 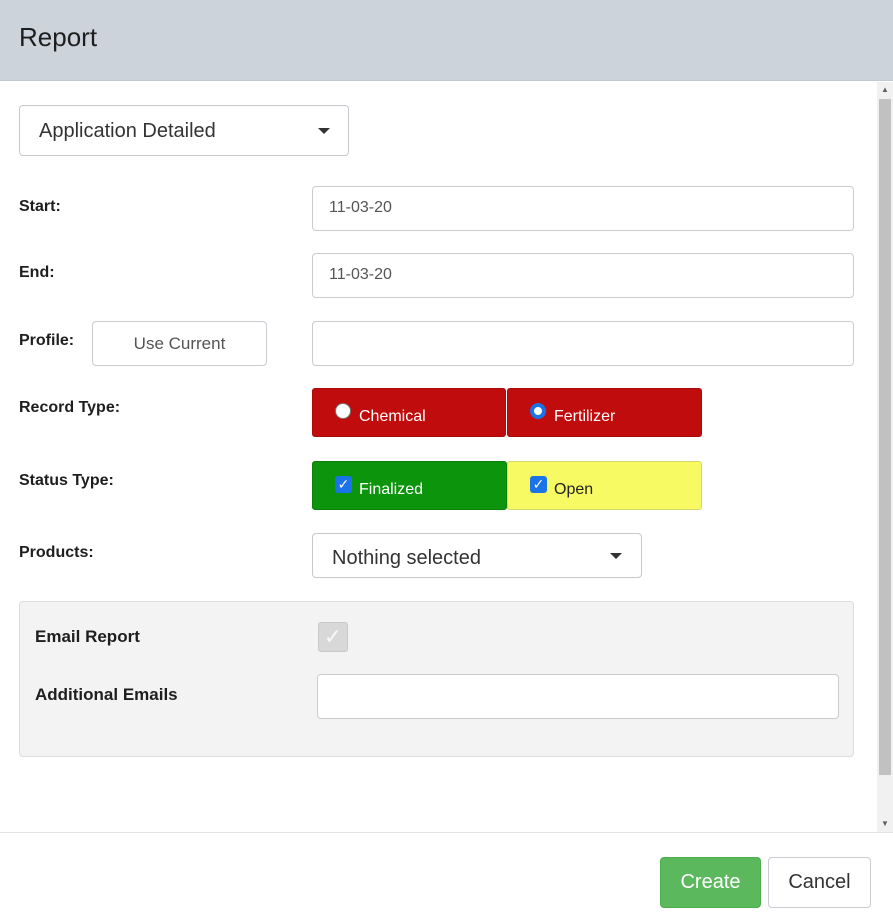 I want to click on cancel-button: Cancel, so click(x=819, y=882).